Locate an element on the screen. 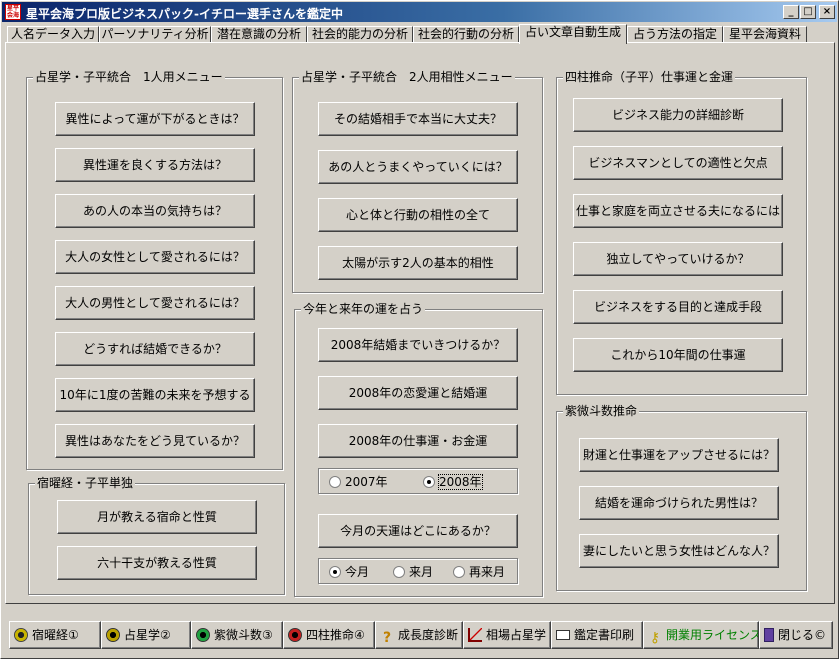 The width and height of the screenshot is (839, 659). bottom-button-label: 四柱推命④ is located at coordinates (335, 635).